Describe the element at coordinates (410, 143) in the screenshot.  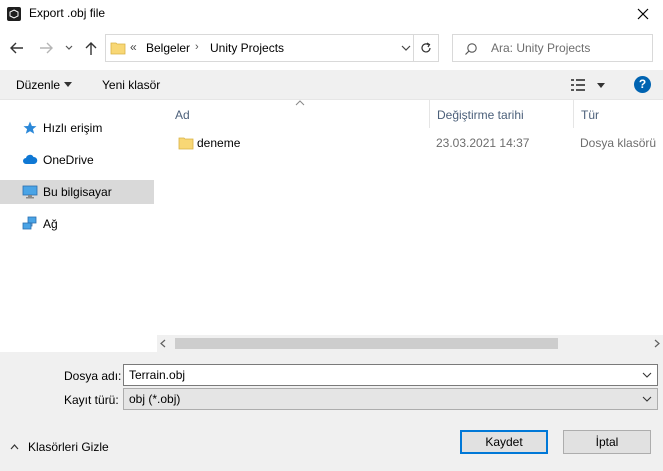
I see `file-row: deneme 23.03.2021 14:37 Dosya klasörü` at that location.